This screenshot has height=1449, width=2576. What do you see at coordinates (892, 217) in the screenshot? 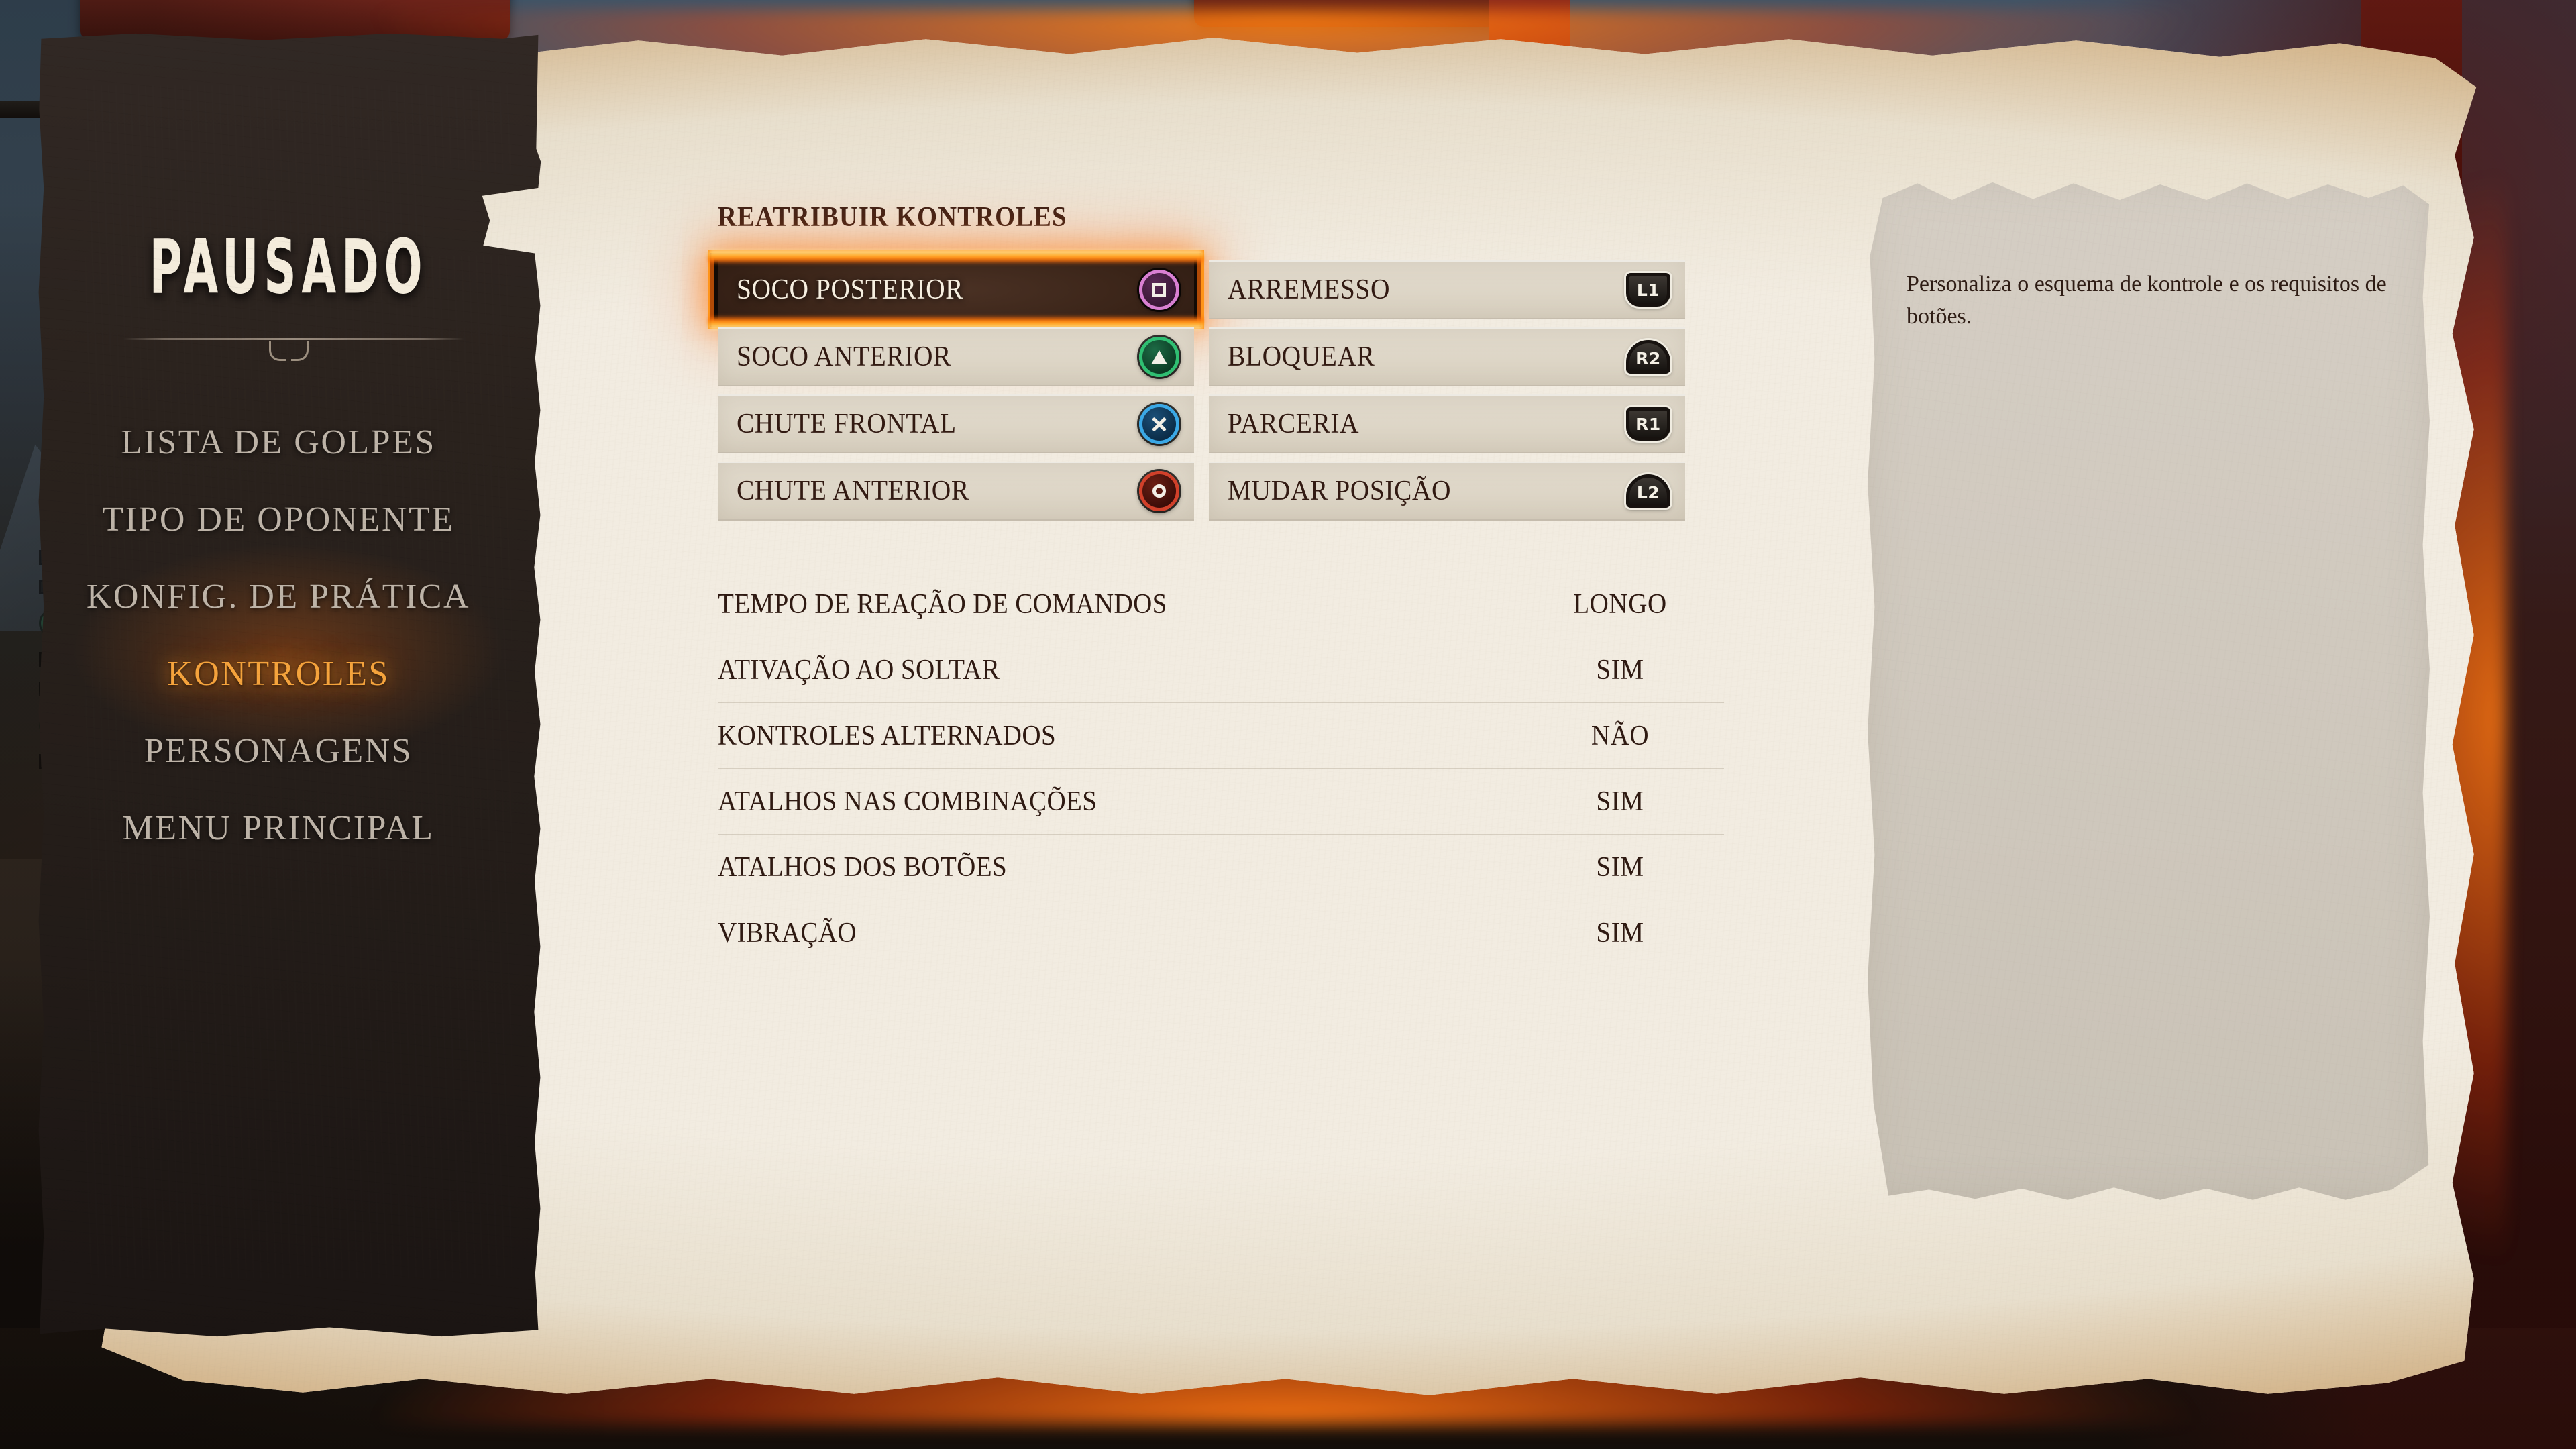
I see `section-title-reatribuir-kontroles: REATRIBUIR KONTROLES` at bounding box center [892, 217].